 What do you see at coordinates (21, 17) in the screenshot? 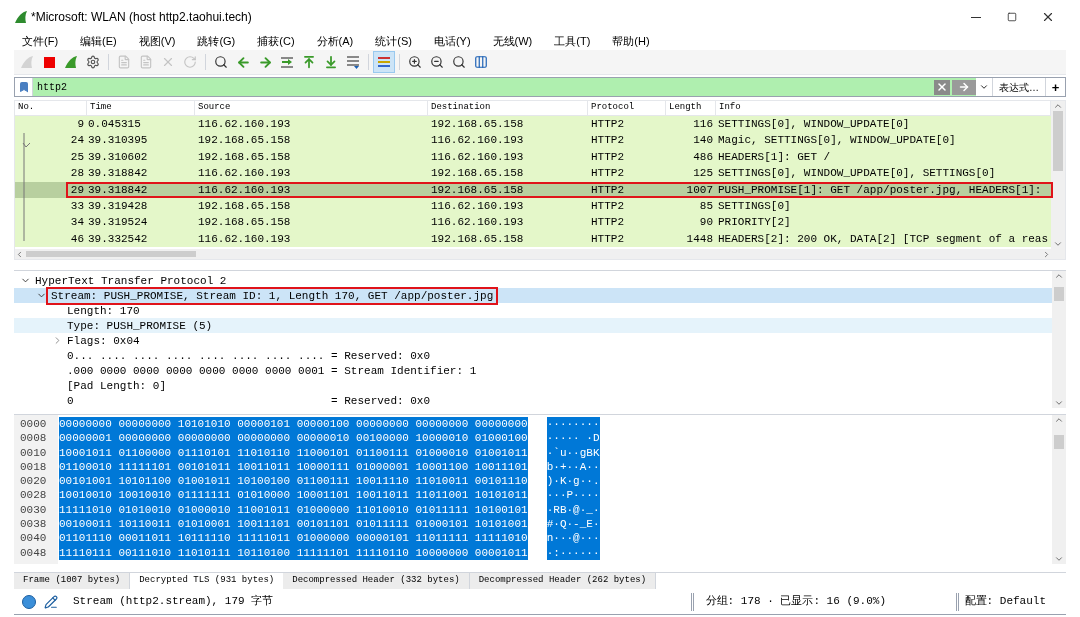
I see `app-logo-icon` at bounding box center [21, 17].